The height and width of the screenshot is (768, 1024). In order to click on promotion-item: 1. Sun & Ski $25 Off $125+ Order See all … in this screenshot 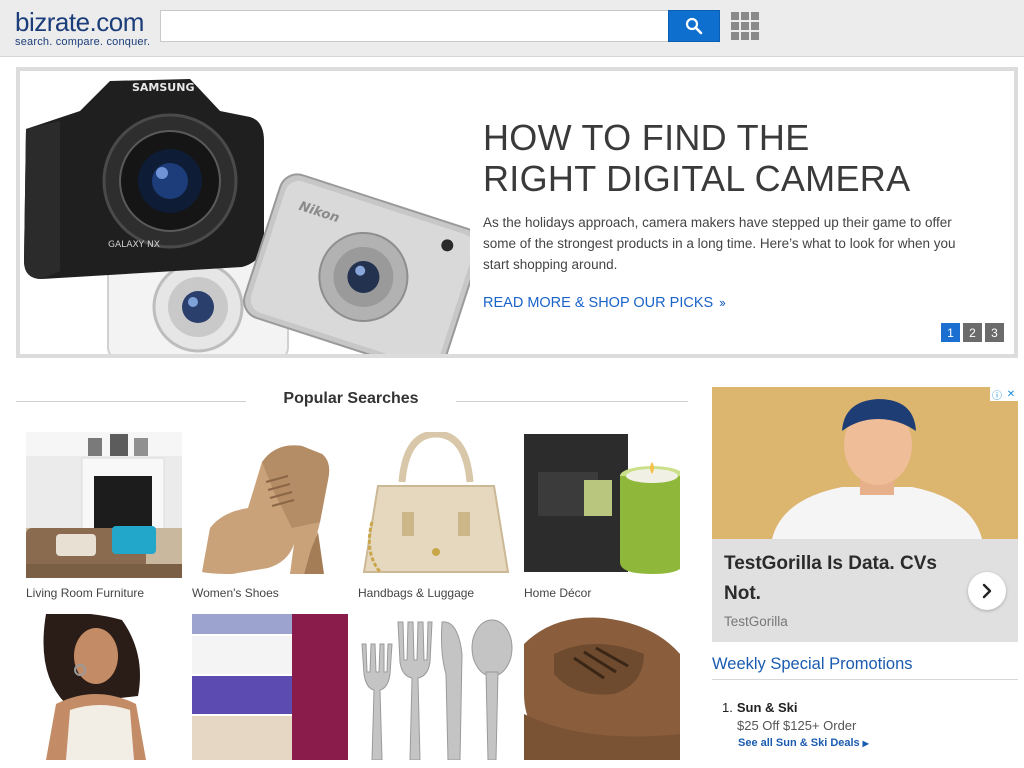, I will do `click(867, 725)`.